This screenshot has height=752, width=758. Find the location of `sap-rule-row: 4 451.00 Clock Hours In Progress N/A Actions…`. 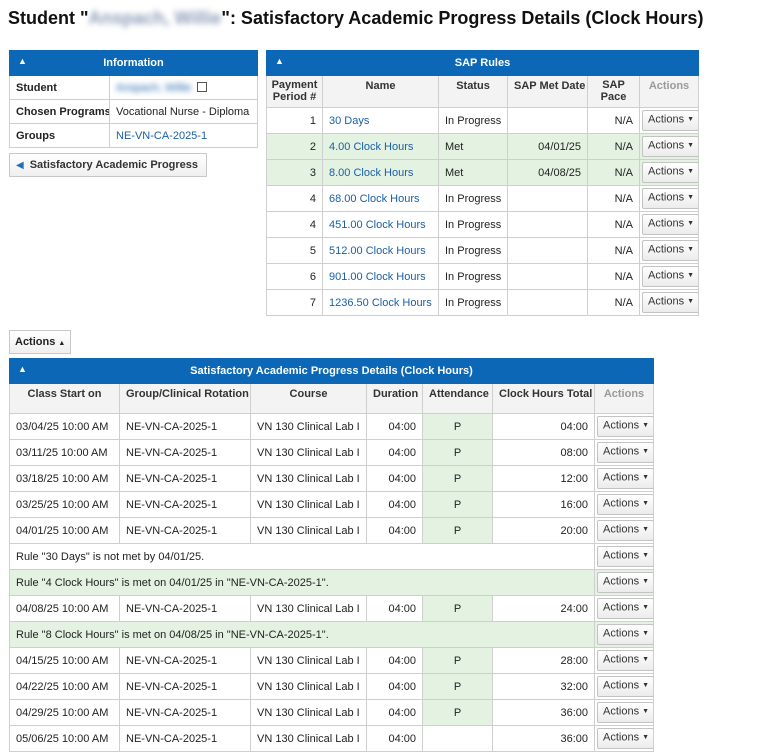

sap-rule-row: 4 451.00 Clock Hours In Progress N/A Actions… is located at coordinates (482, 224).